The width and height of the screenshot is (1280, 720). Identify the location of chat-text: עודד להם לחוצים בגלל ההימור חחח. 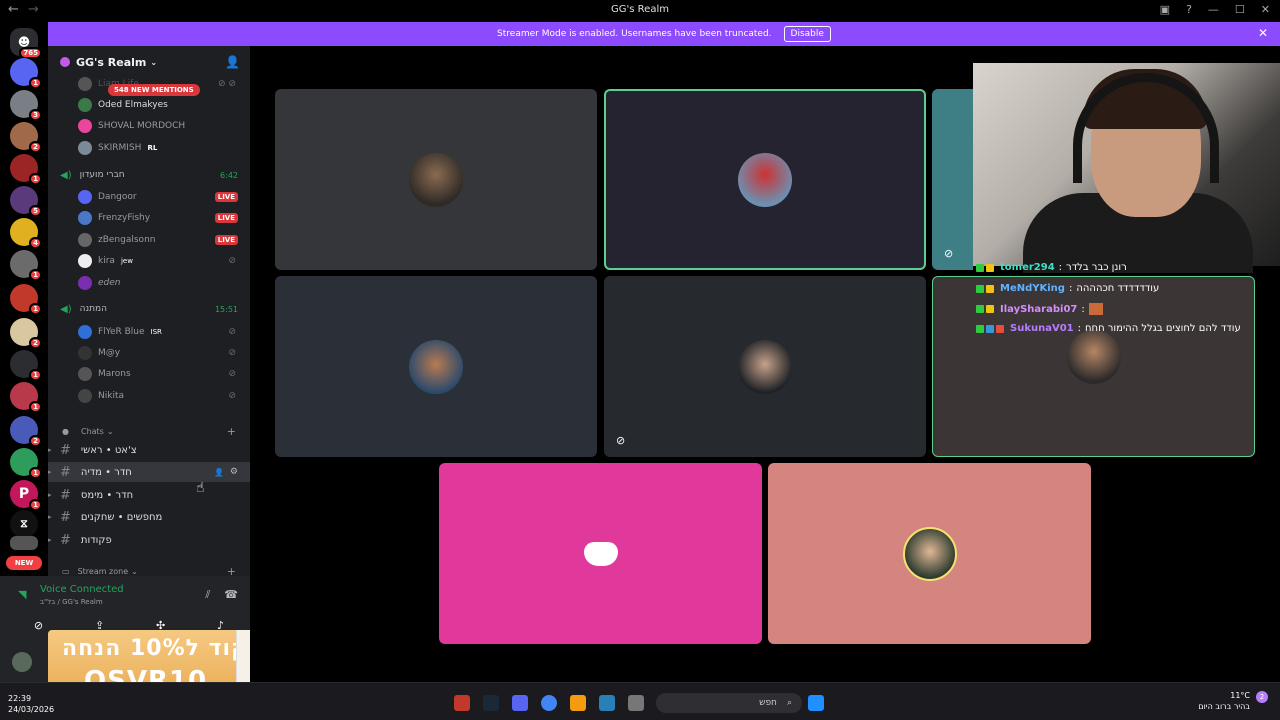
(1163, 328).